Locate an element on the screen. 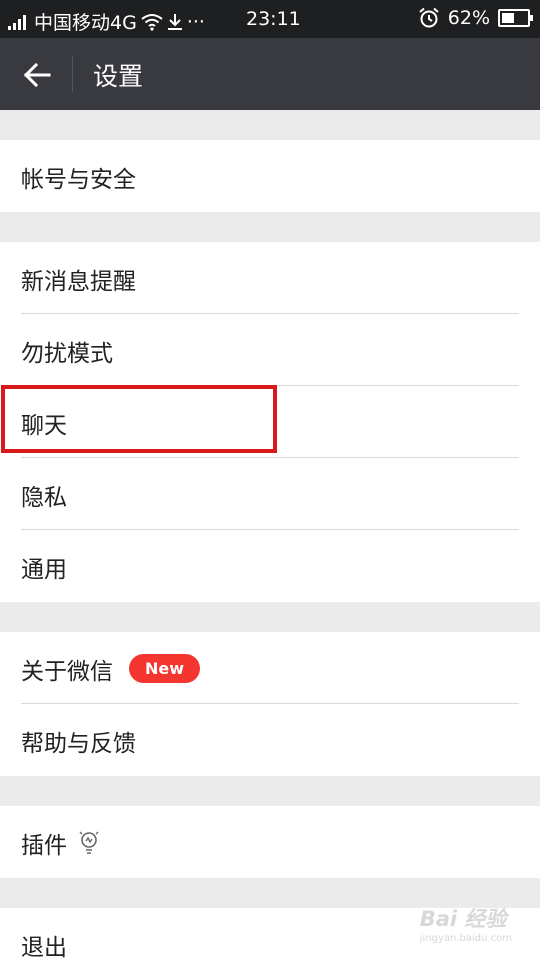 The image size is (540, 980). highlight-box is located at coordinates (139, 419).